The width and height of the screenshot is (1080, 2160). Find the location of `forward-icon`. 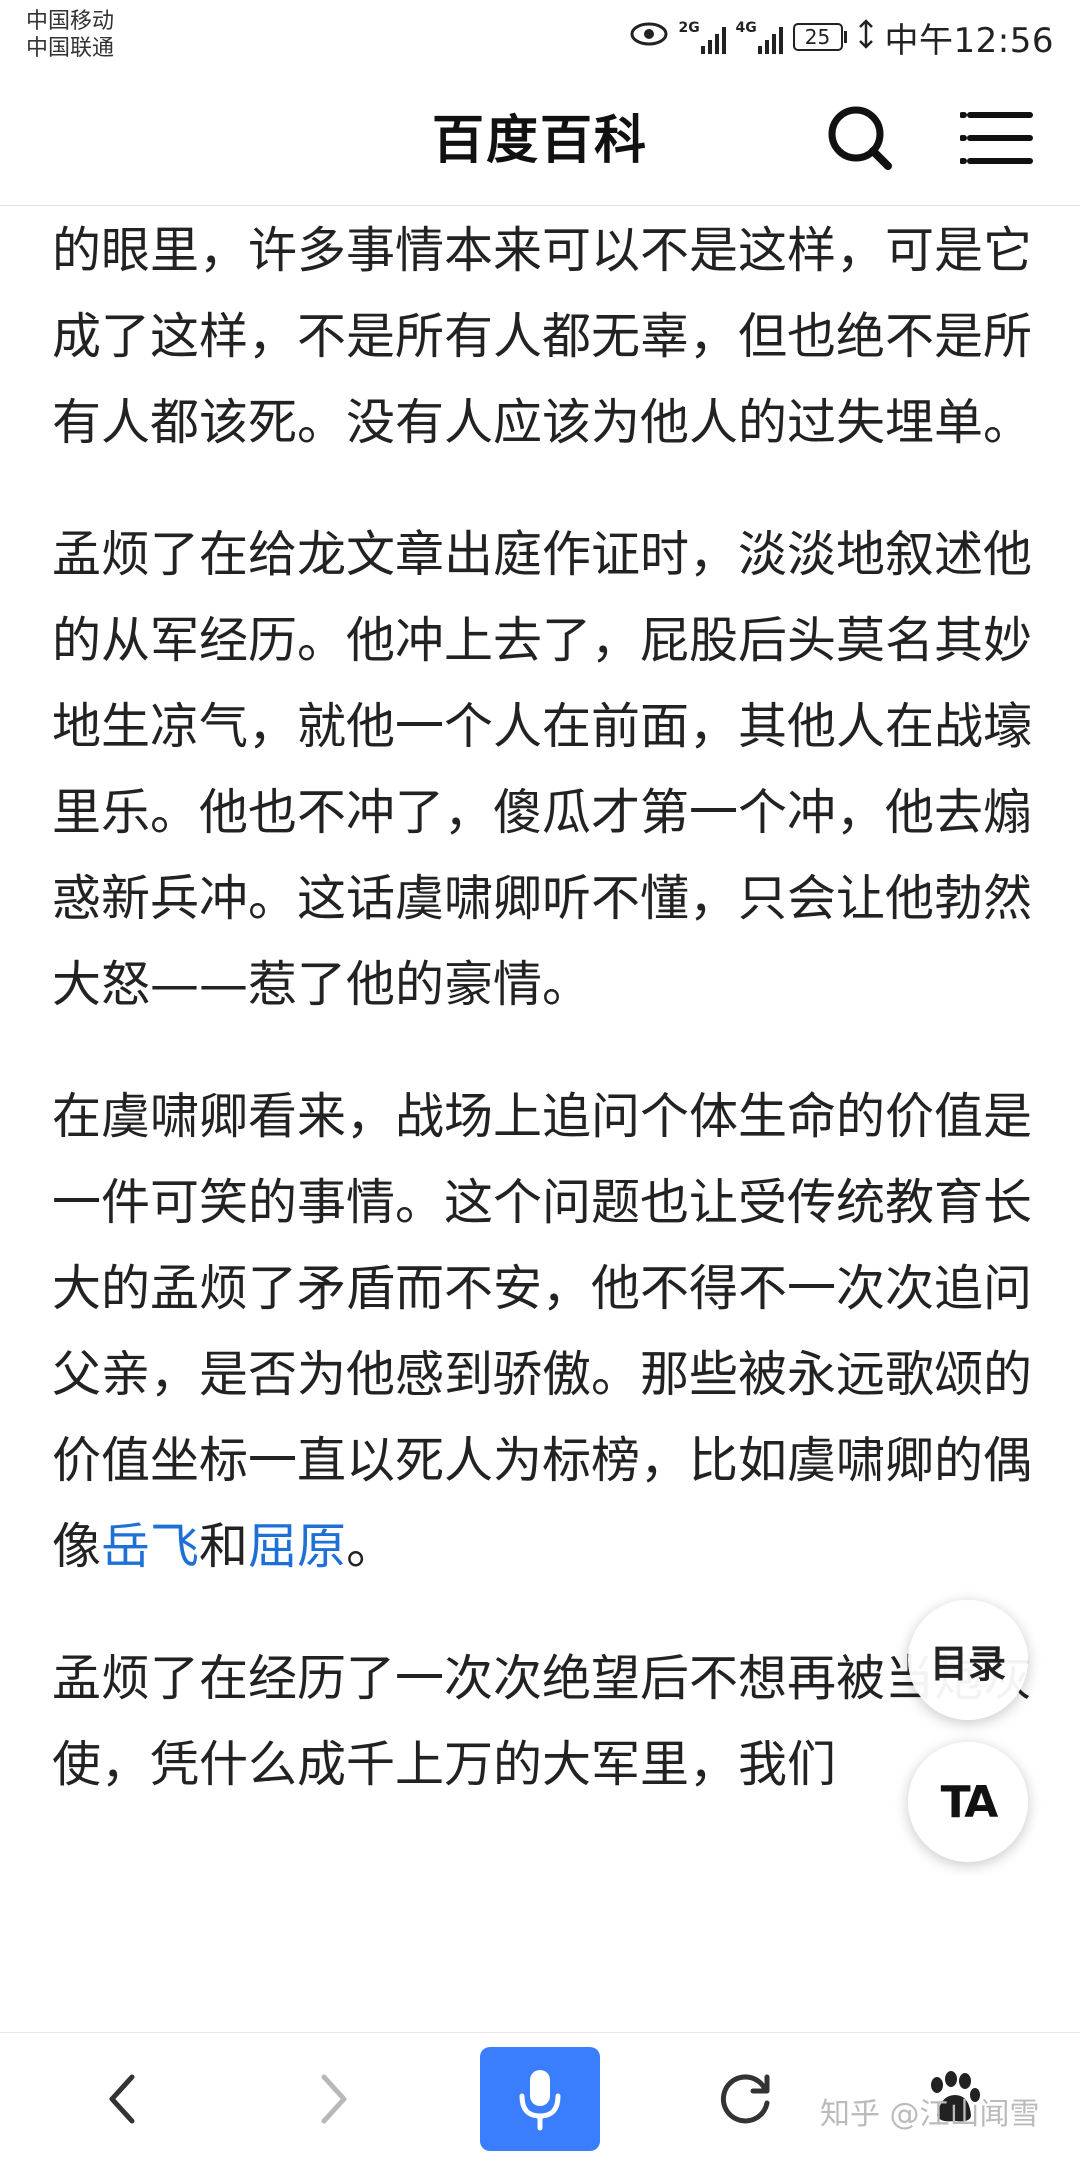

forward-icon is located at coordinates (334, 2099).